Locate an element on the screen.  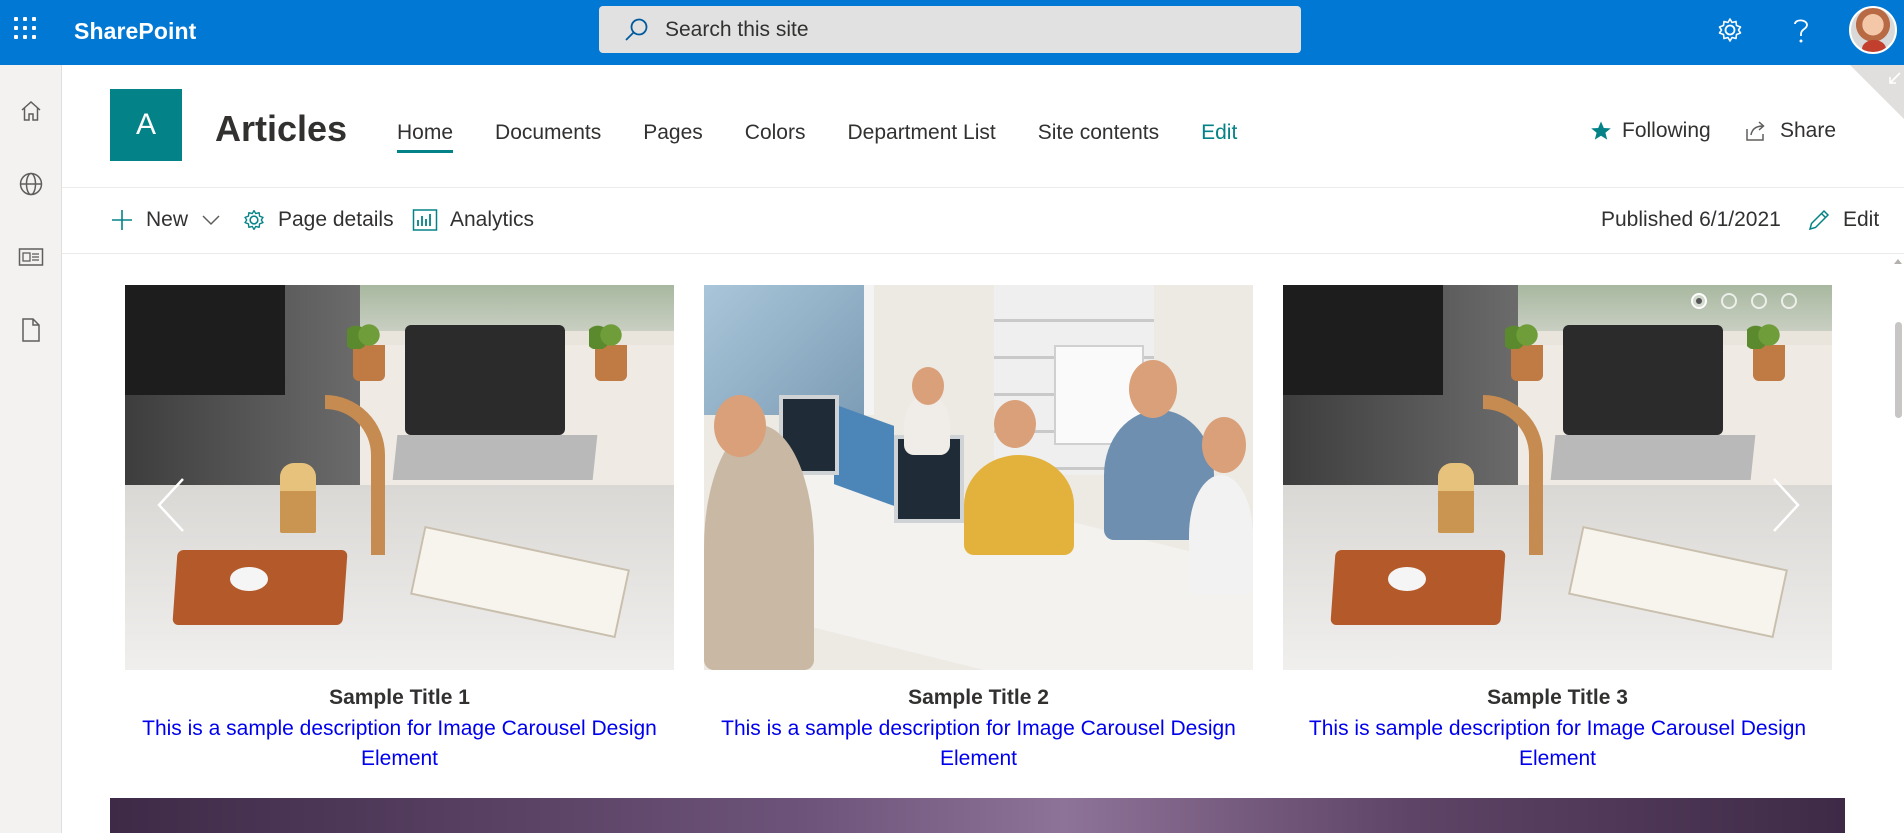
suite-bar: SharePoint Search this site is located at coordinates (952, 32).